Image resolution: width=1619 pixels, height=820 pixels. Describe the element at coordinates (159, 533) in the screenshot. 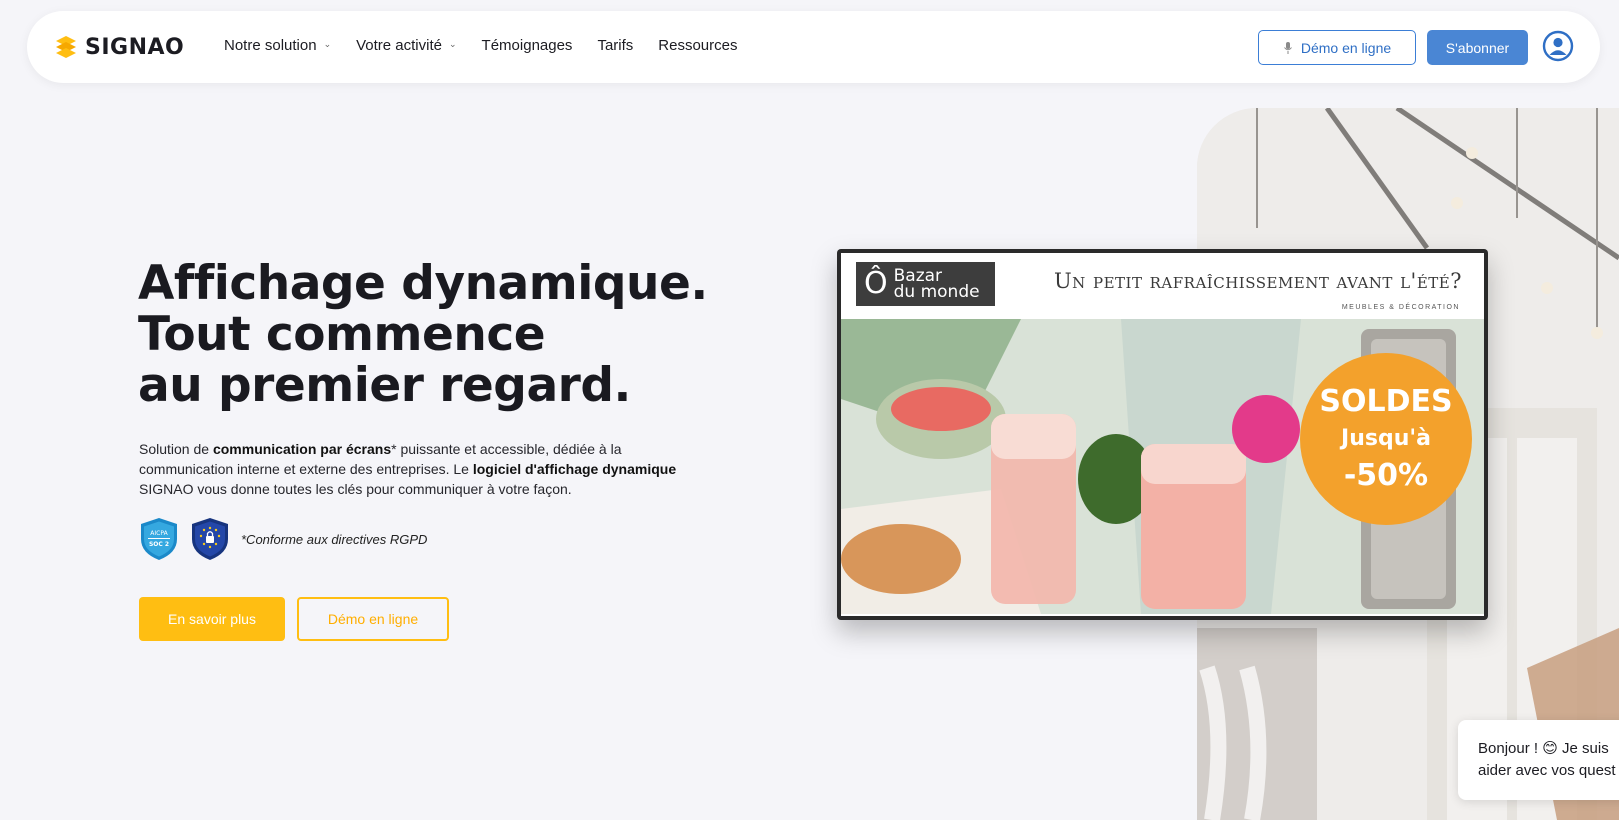

I see `soc2-badge-line1: AICPA` at that location.